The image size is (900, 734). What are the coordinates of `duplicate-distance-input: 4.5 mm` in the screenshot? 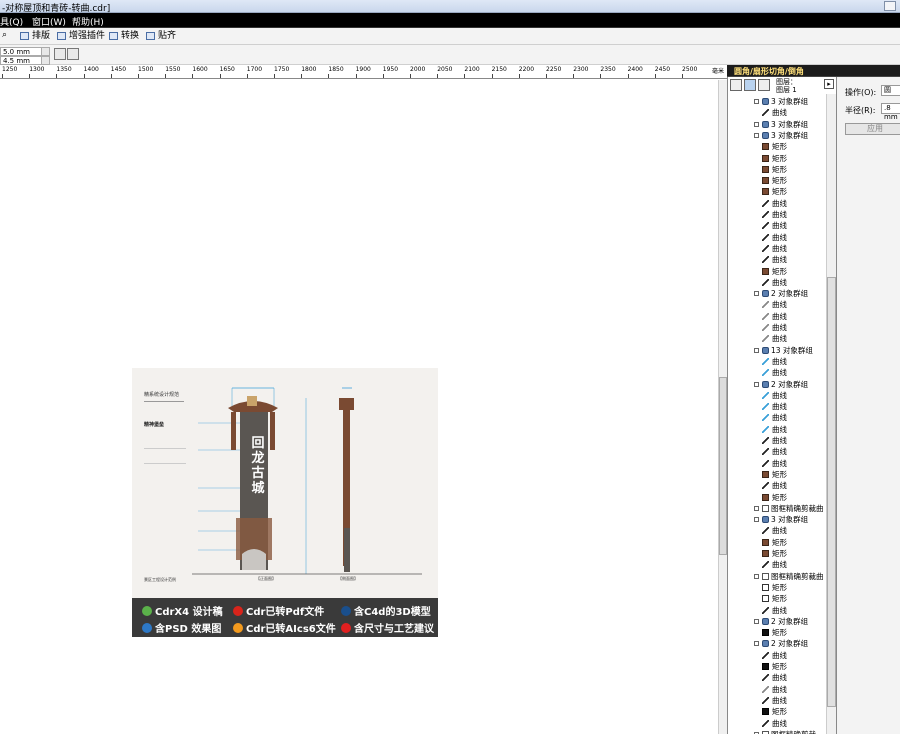 It's located at (25, 60).